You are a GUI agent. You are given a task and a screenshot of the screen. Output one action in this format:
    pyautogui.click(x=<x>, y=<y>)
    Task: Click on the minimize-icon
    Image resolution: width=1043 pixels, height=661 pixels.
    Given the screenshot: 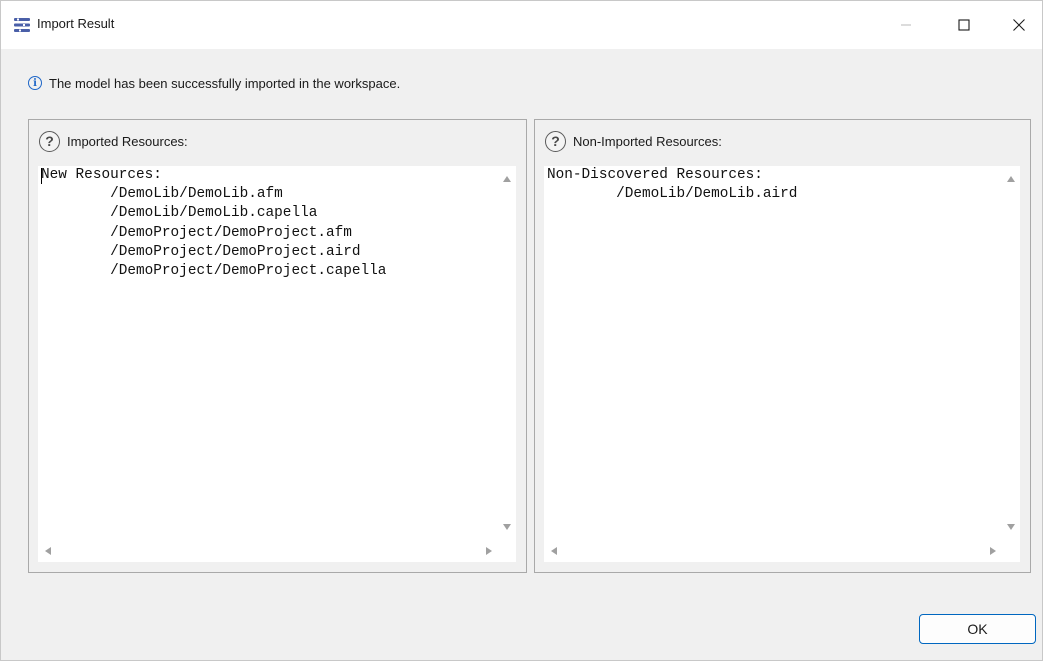 What is the action you would take?
    pyautogui.click(x=906, y=25)
    